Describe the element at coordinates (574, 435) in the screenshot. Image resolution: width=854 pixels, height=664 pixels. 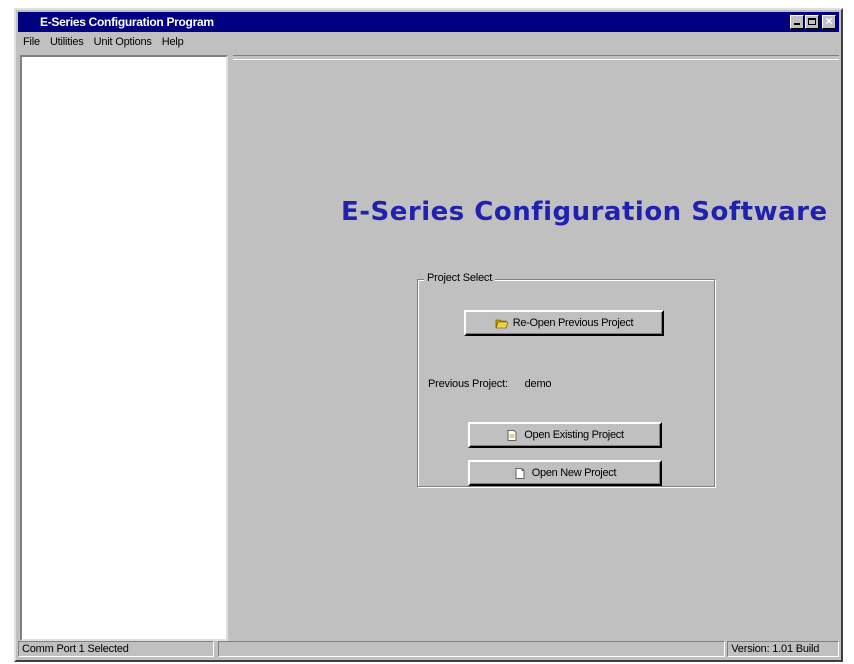
I see `open-existing-project-label: Open Existing Project` at that location.